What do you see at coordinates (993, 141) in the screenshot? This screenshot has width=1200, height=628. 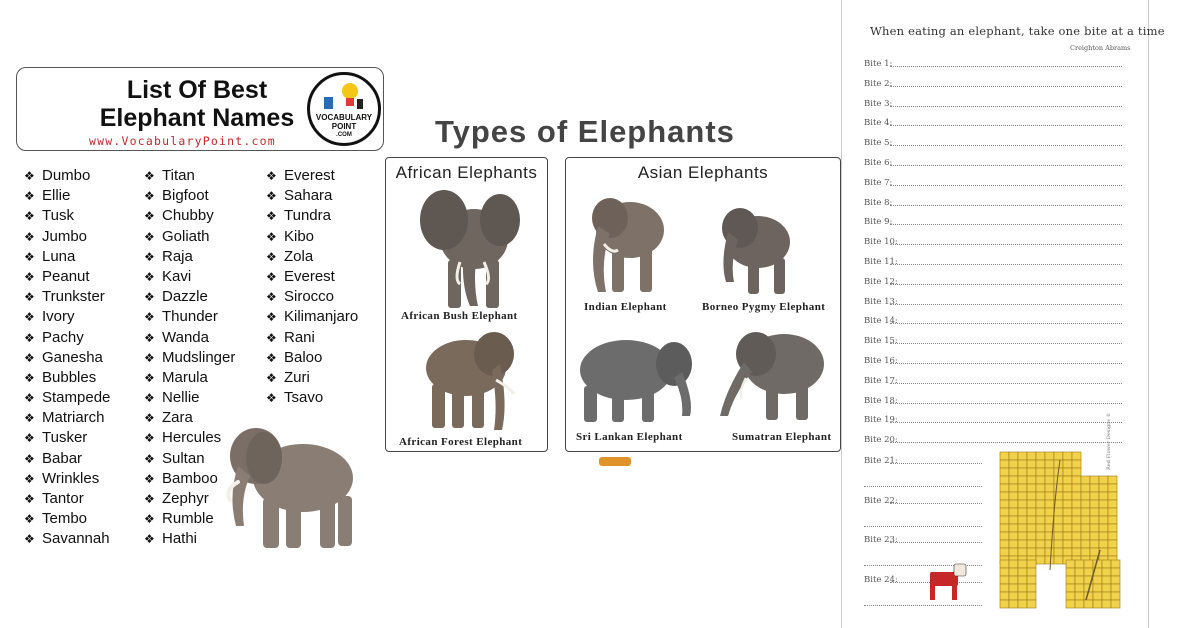 I see `bite-row: Bite 5:` at bounding box center [993, 141].